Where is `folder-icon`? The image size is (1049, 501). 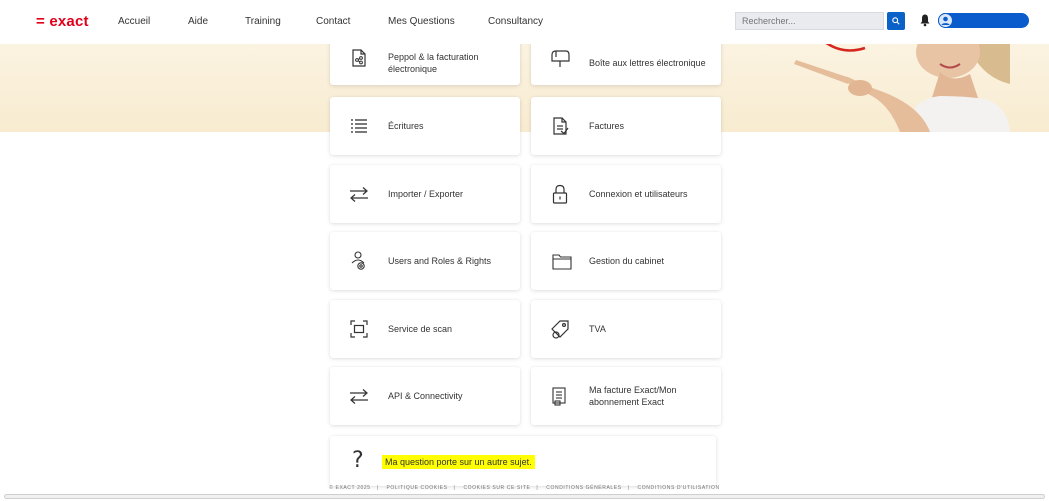
folder-icon is located at coordinates (562, 262).